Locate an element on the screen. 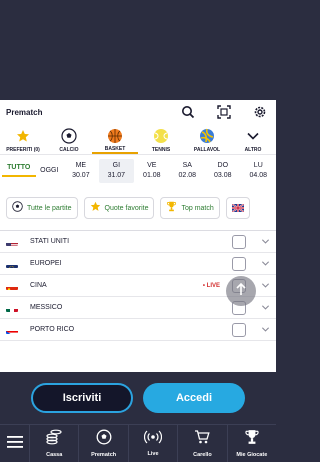 Image resolution: width=320 pixels, height=462 pixels. date-tab-day: DO 03.08 is located at coordinates (222, 171).